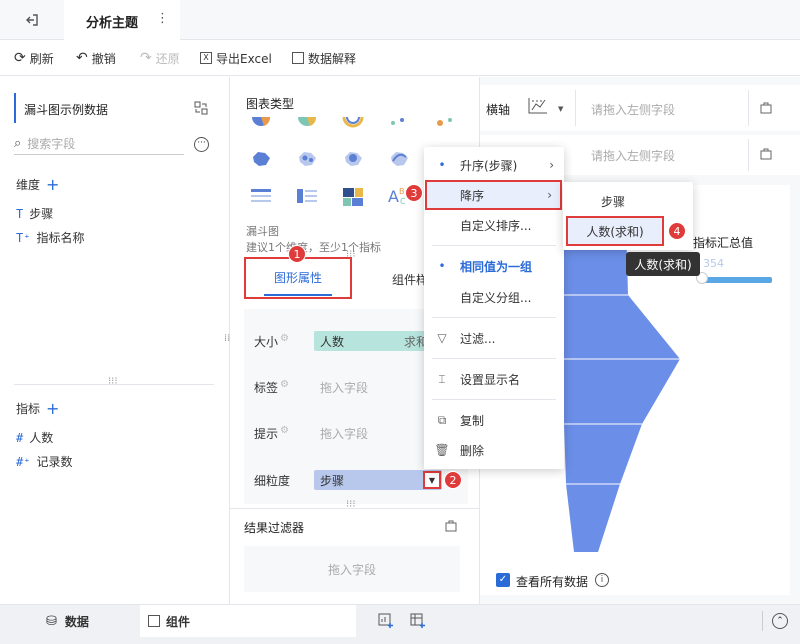  I want to click on summary-value: 354, so click(713, 263).